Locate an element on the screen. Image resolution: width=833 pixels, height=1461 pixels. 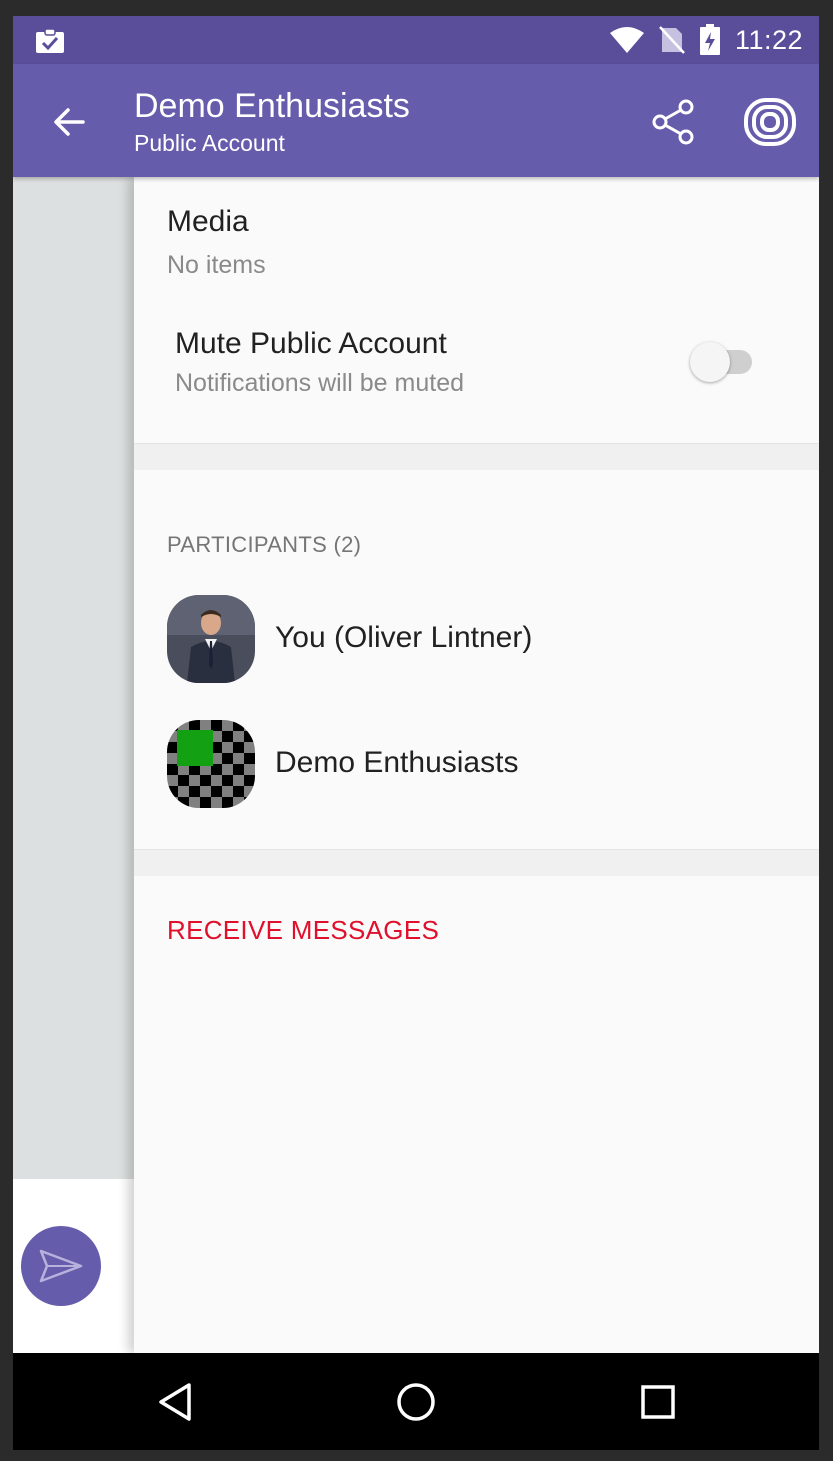
media-title: Media is located at coordinates (208, 222).